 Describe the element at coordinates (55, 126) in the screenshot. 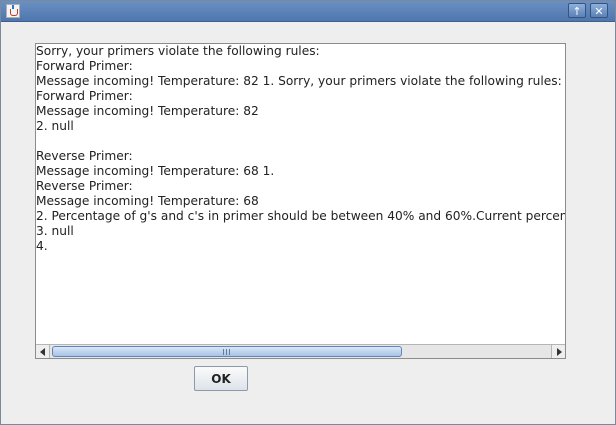

I see `message-line: 2. null` at that location.